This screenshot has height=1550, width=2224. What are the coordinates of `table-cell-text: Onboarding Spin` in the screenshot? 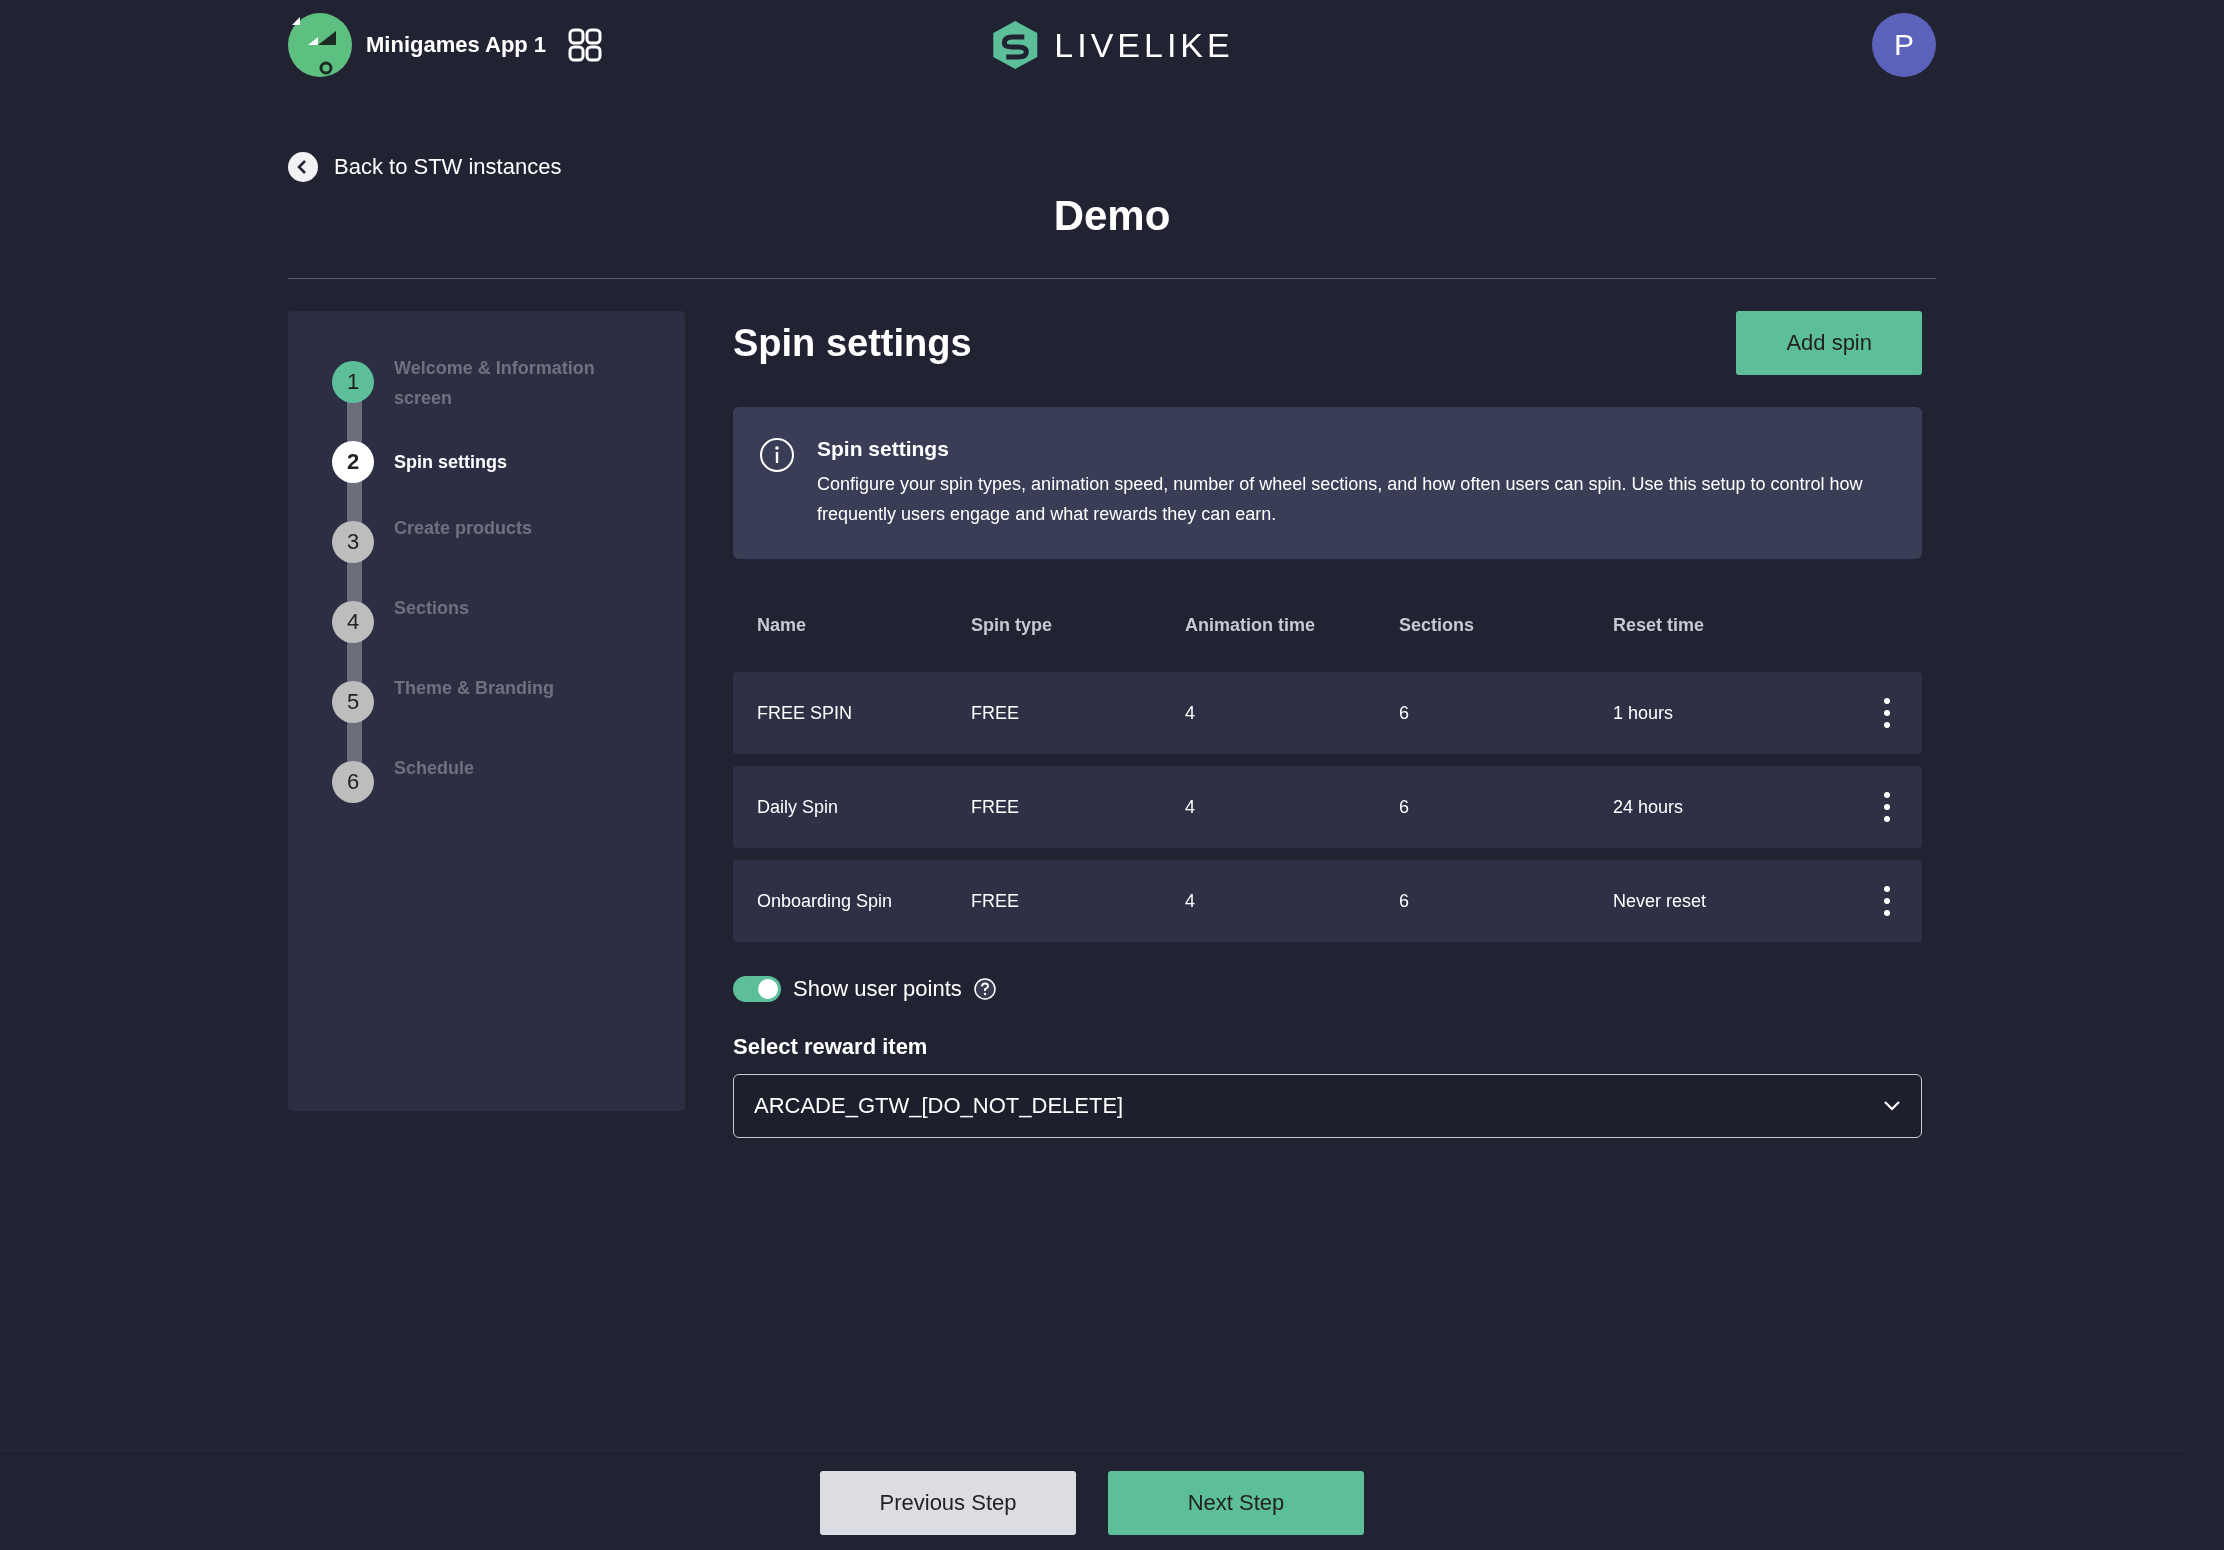 It's located at (825, 901).